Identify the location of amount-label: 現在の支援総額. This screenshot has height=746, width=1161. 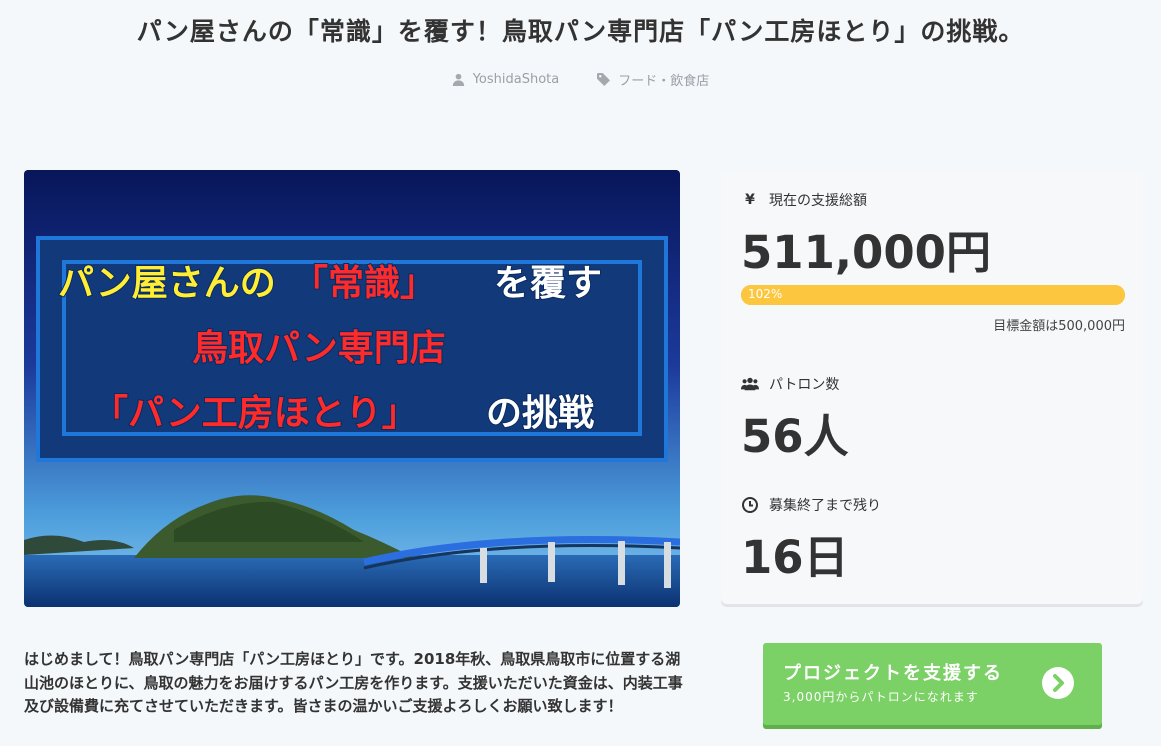
(818, 201).